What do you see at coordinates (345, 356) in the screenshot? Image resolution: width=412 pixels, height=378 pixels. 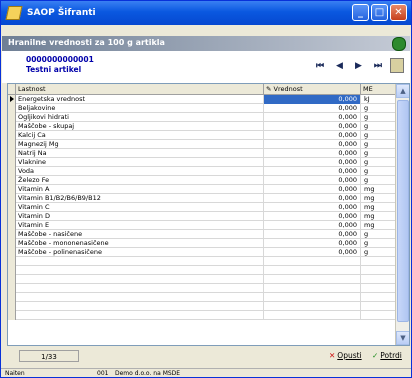 I see `cancel-button: ✕ Opusti` at bounding box center [345, 356].